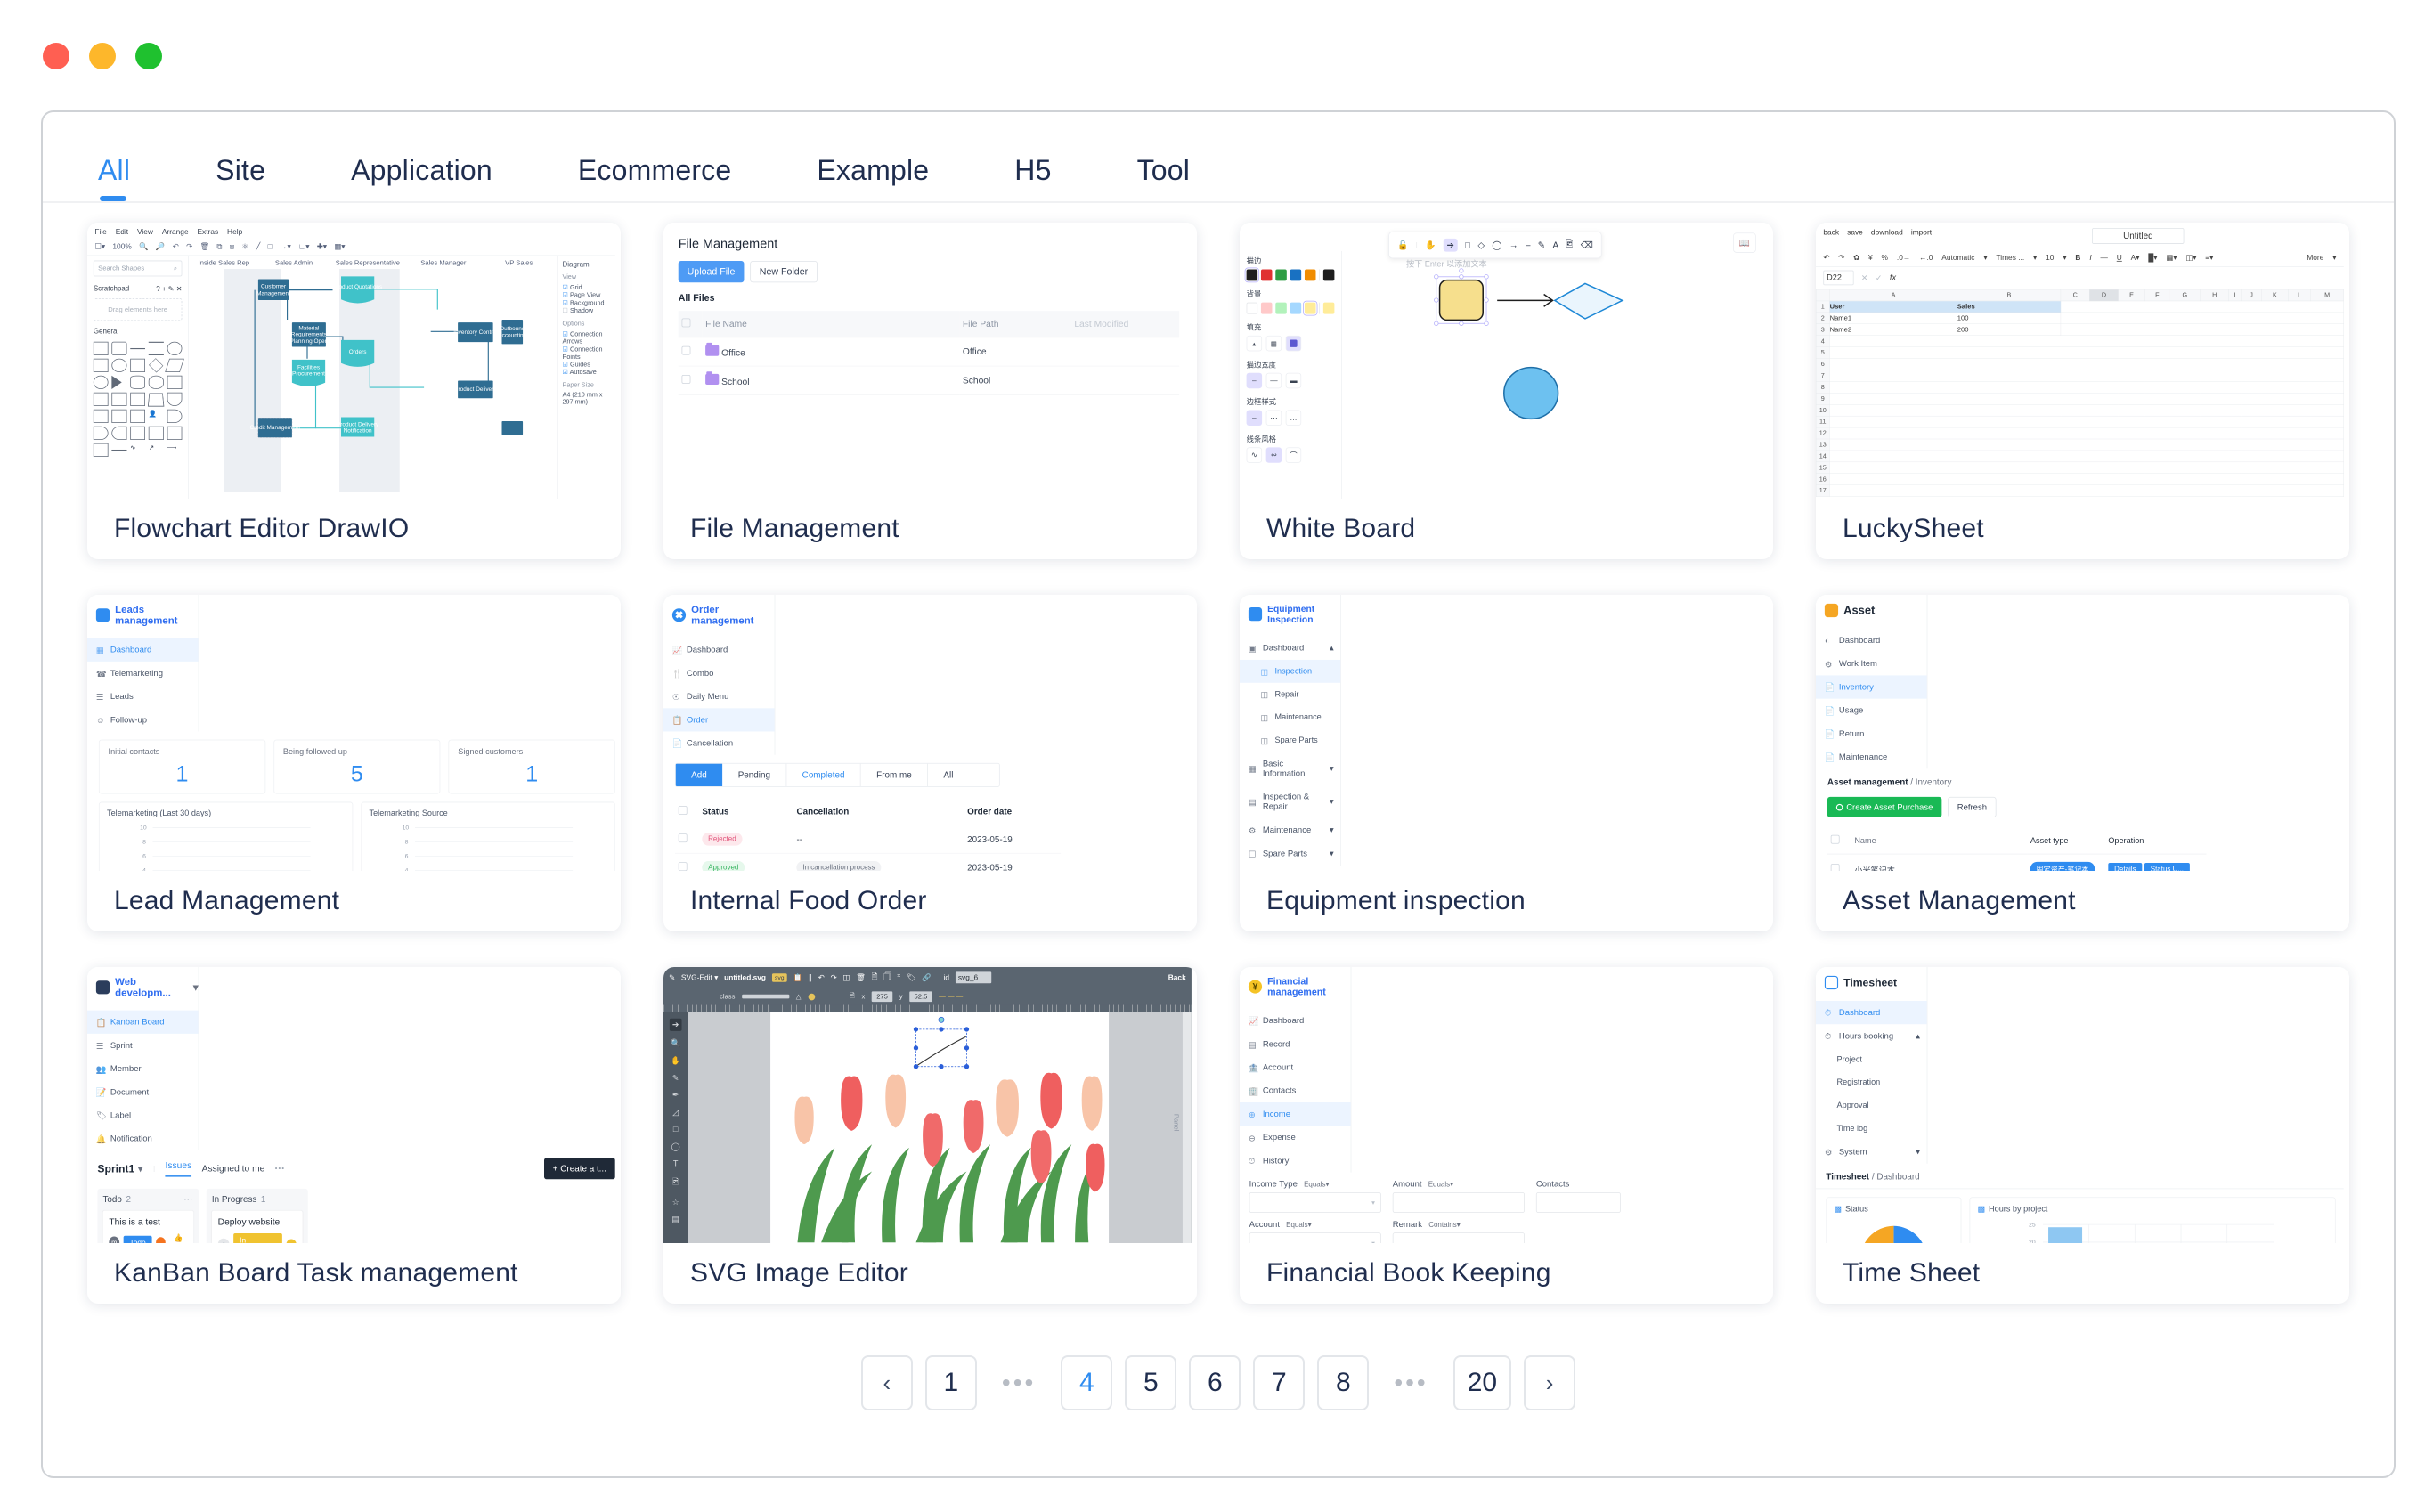  What do you see at coordinates (2138, 236) in the screenshot?
I see `document-title-input: Untitled` at bounding box center [2138, 236].